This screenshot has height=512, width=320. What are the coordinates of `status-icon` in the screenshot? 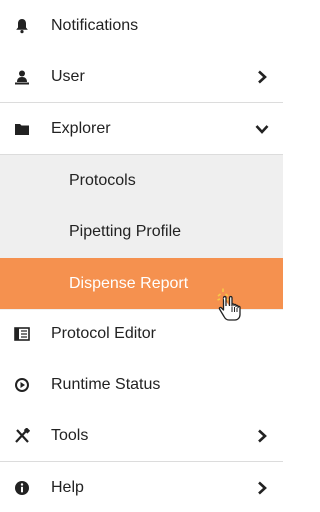 It's located at (22, 385).